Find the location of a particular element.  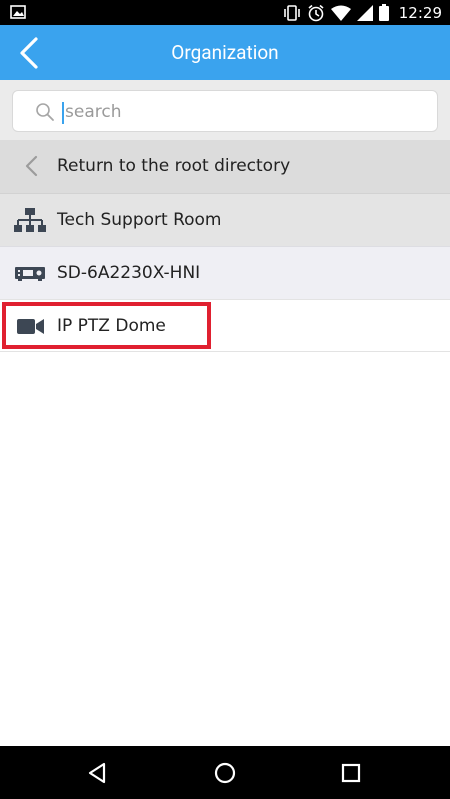

wifi-icon is located at coordinates (340, 13).